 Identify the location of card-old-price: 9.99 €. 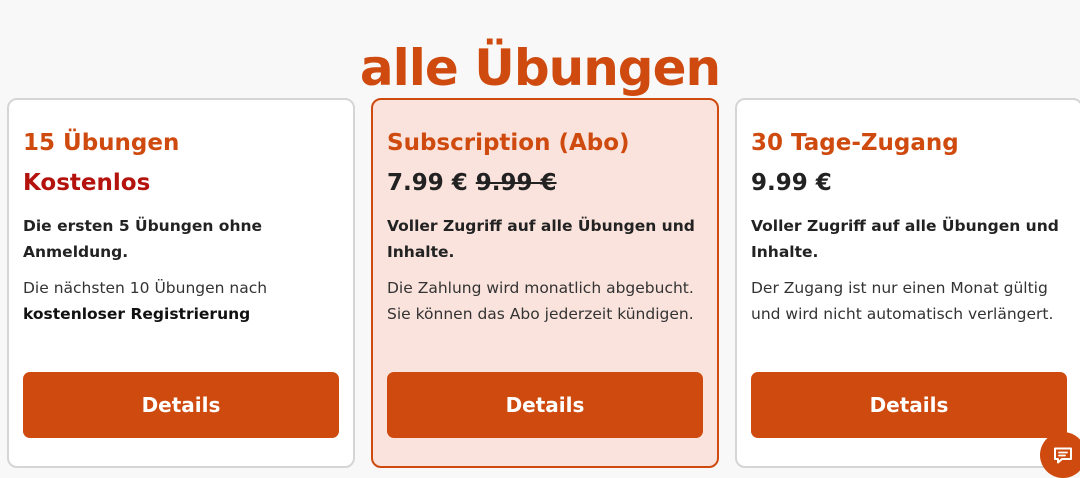
(516, 183).